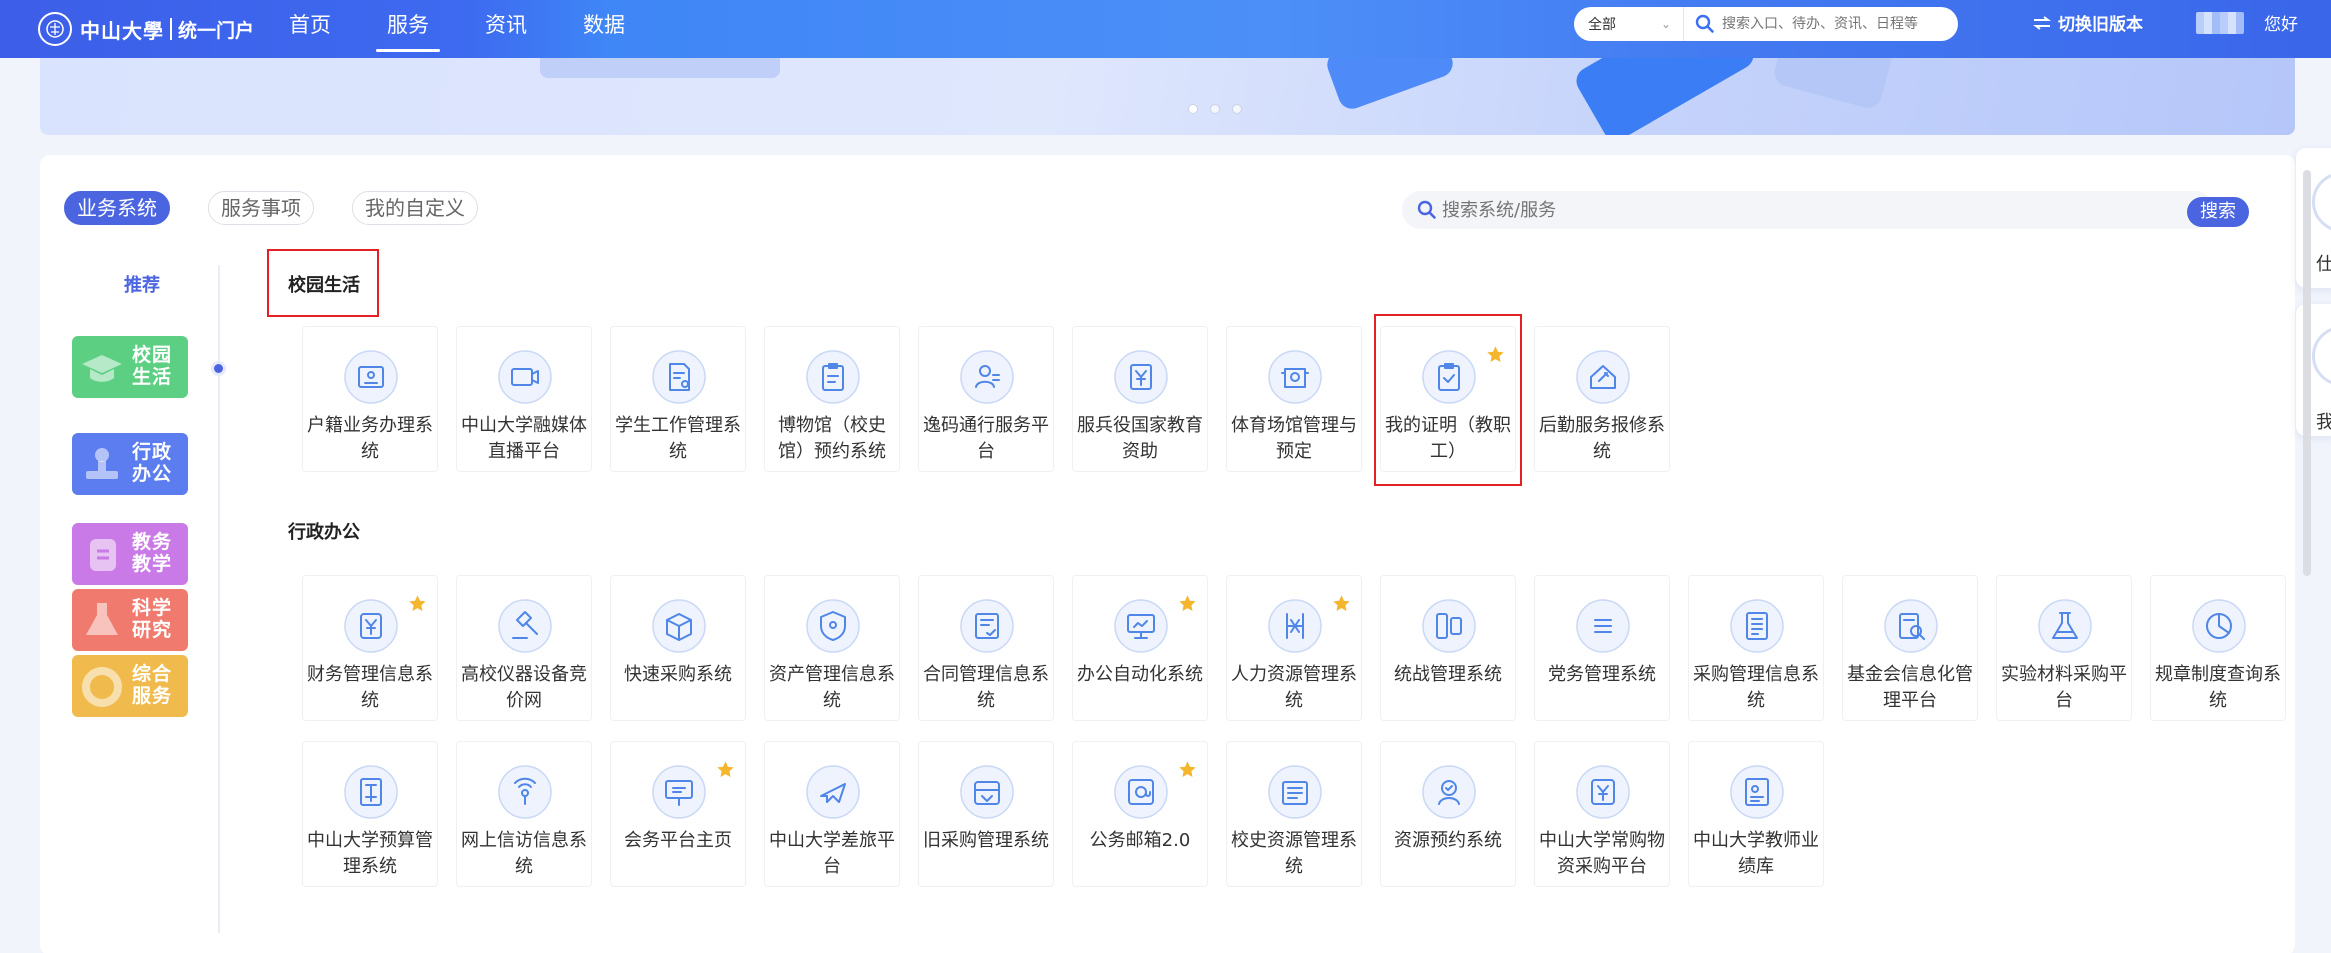 The image size is (2331, 953). I want to click on party-icon, so click(1603, 626).